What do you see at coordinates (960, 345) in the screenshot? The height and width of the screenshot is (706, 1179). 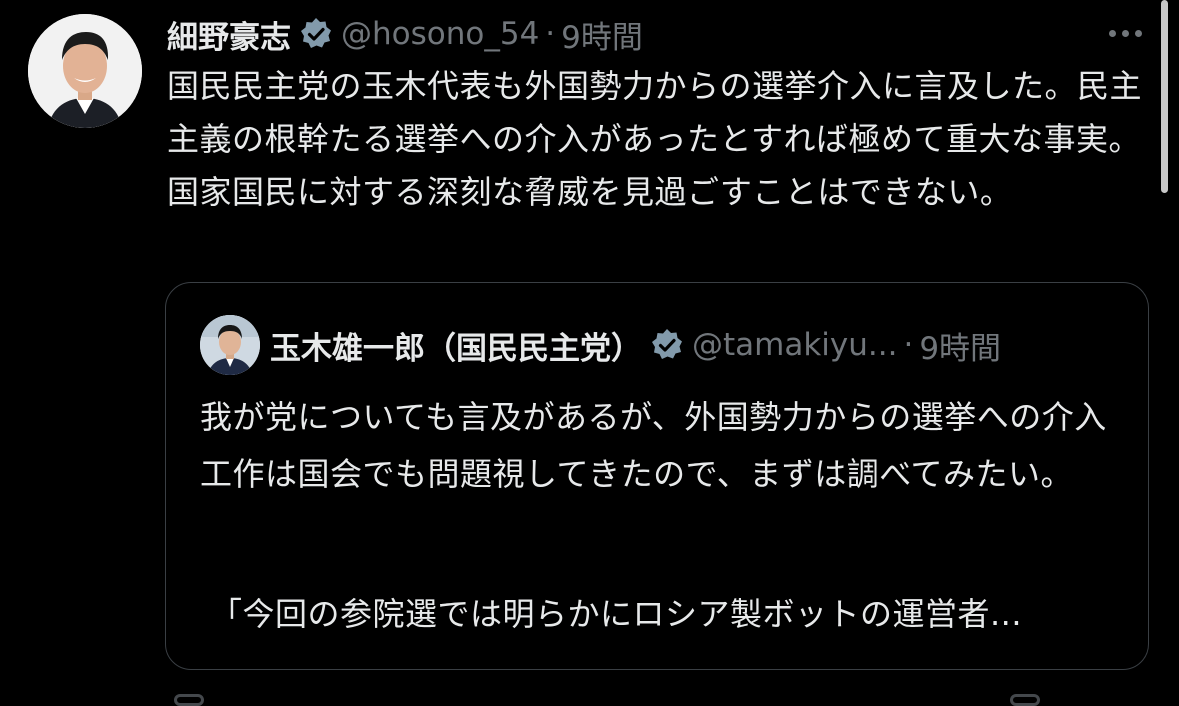 I see `quoted-tweet-timestamp: 9時間` at bounding box center [960, 345].